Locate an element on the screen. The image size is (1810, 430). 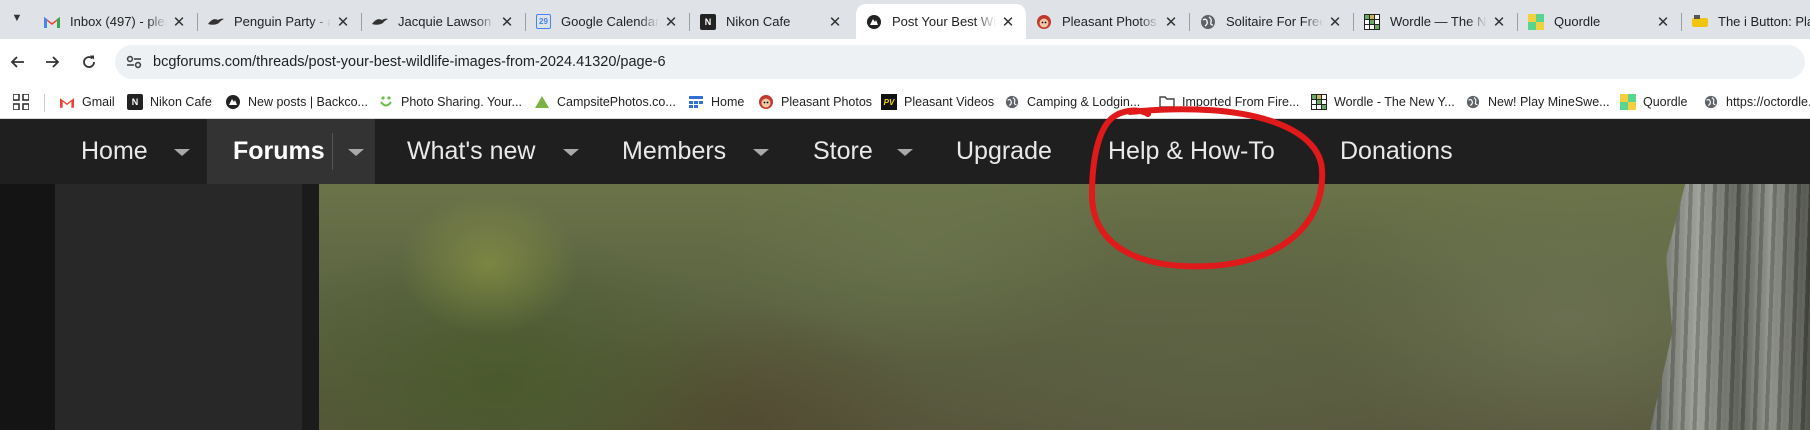
nav-help-how-to: Help & How-To is located at coordinates (1191, 151).